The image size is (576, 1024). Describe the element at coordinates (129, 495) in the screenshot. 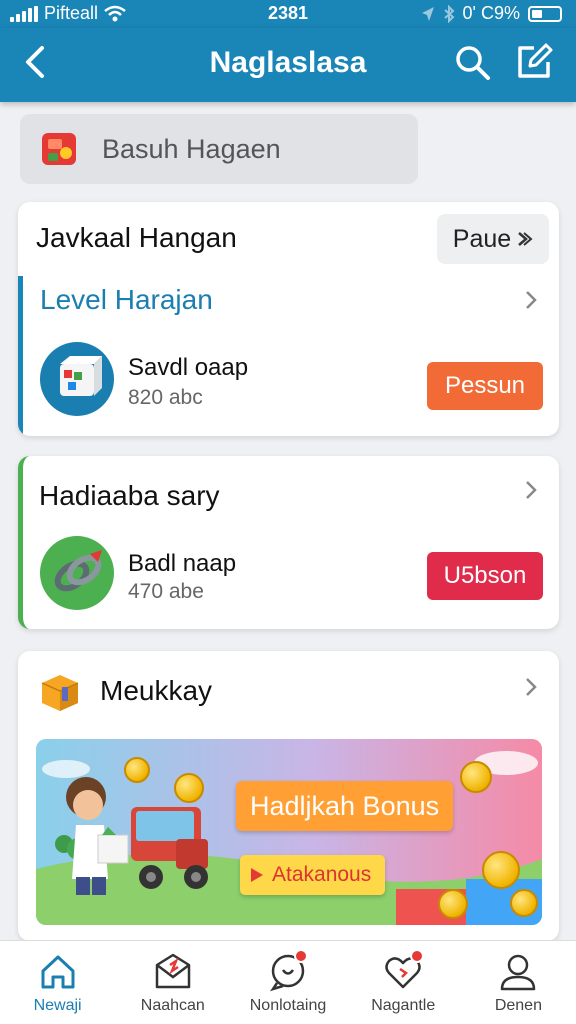

I see `card-title: Hadiaaba sary` at that location.